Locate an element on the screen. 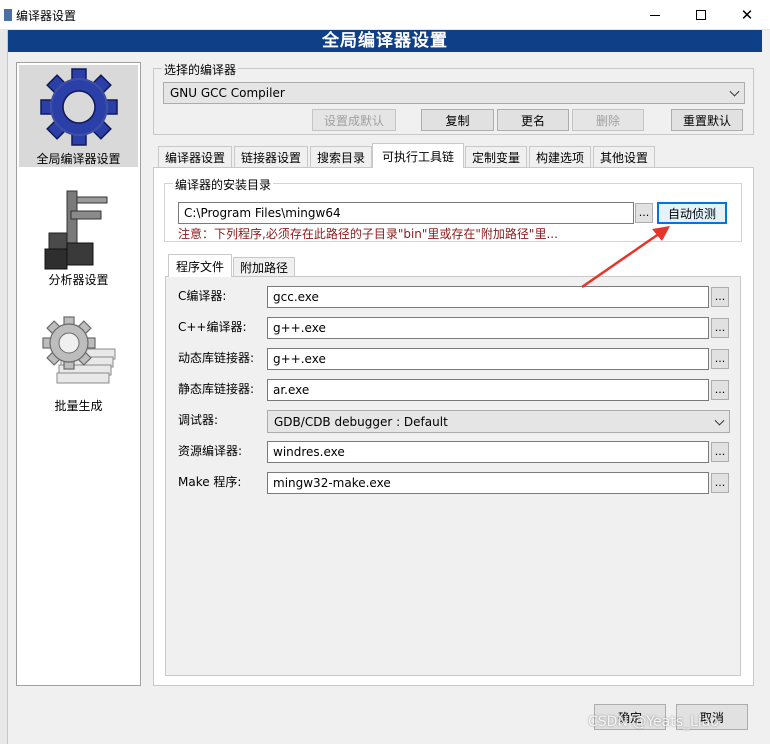 The width and height of the screenshot is (770, 744). cpp-compiler-label: C++编译器: is located at coordinates (212, 327).